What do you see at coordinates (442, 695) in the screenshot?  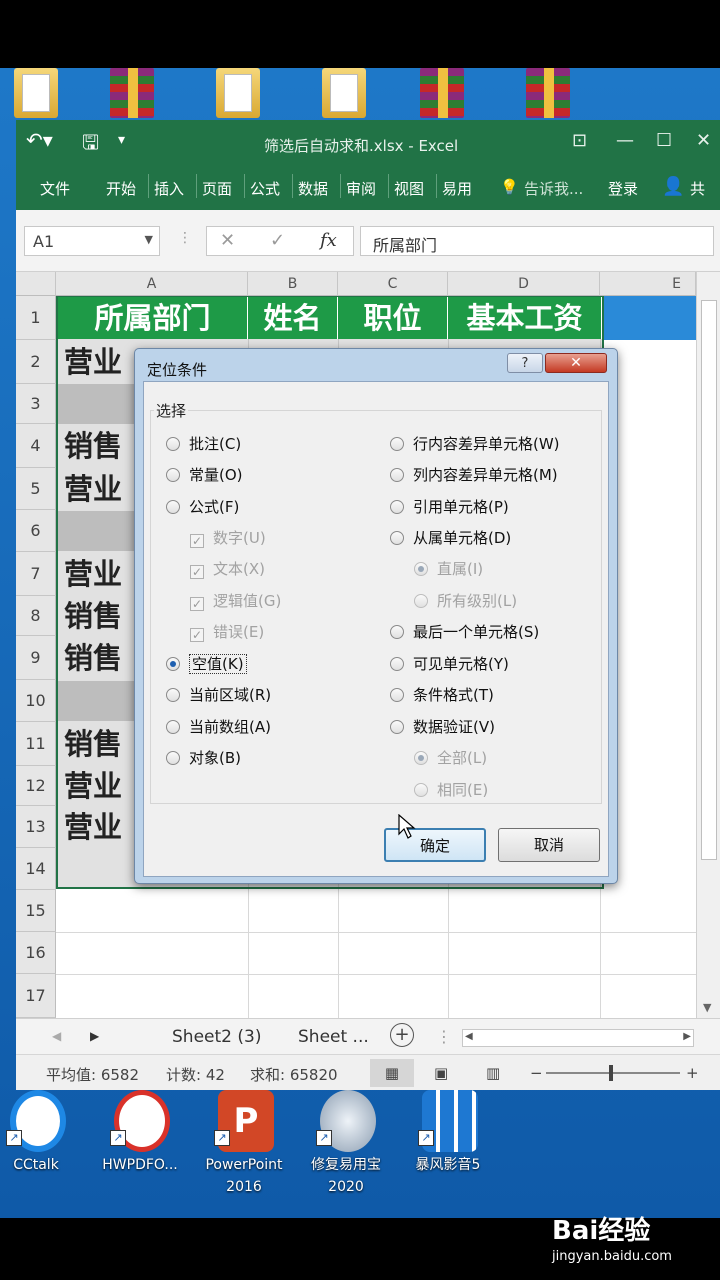 I see `option-conditional-formats: 条件格式(T)` at bounding box center [442, 695].